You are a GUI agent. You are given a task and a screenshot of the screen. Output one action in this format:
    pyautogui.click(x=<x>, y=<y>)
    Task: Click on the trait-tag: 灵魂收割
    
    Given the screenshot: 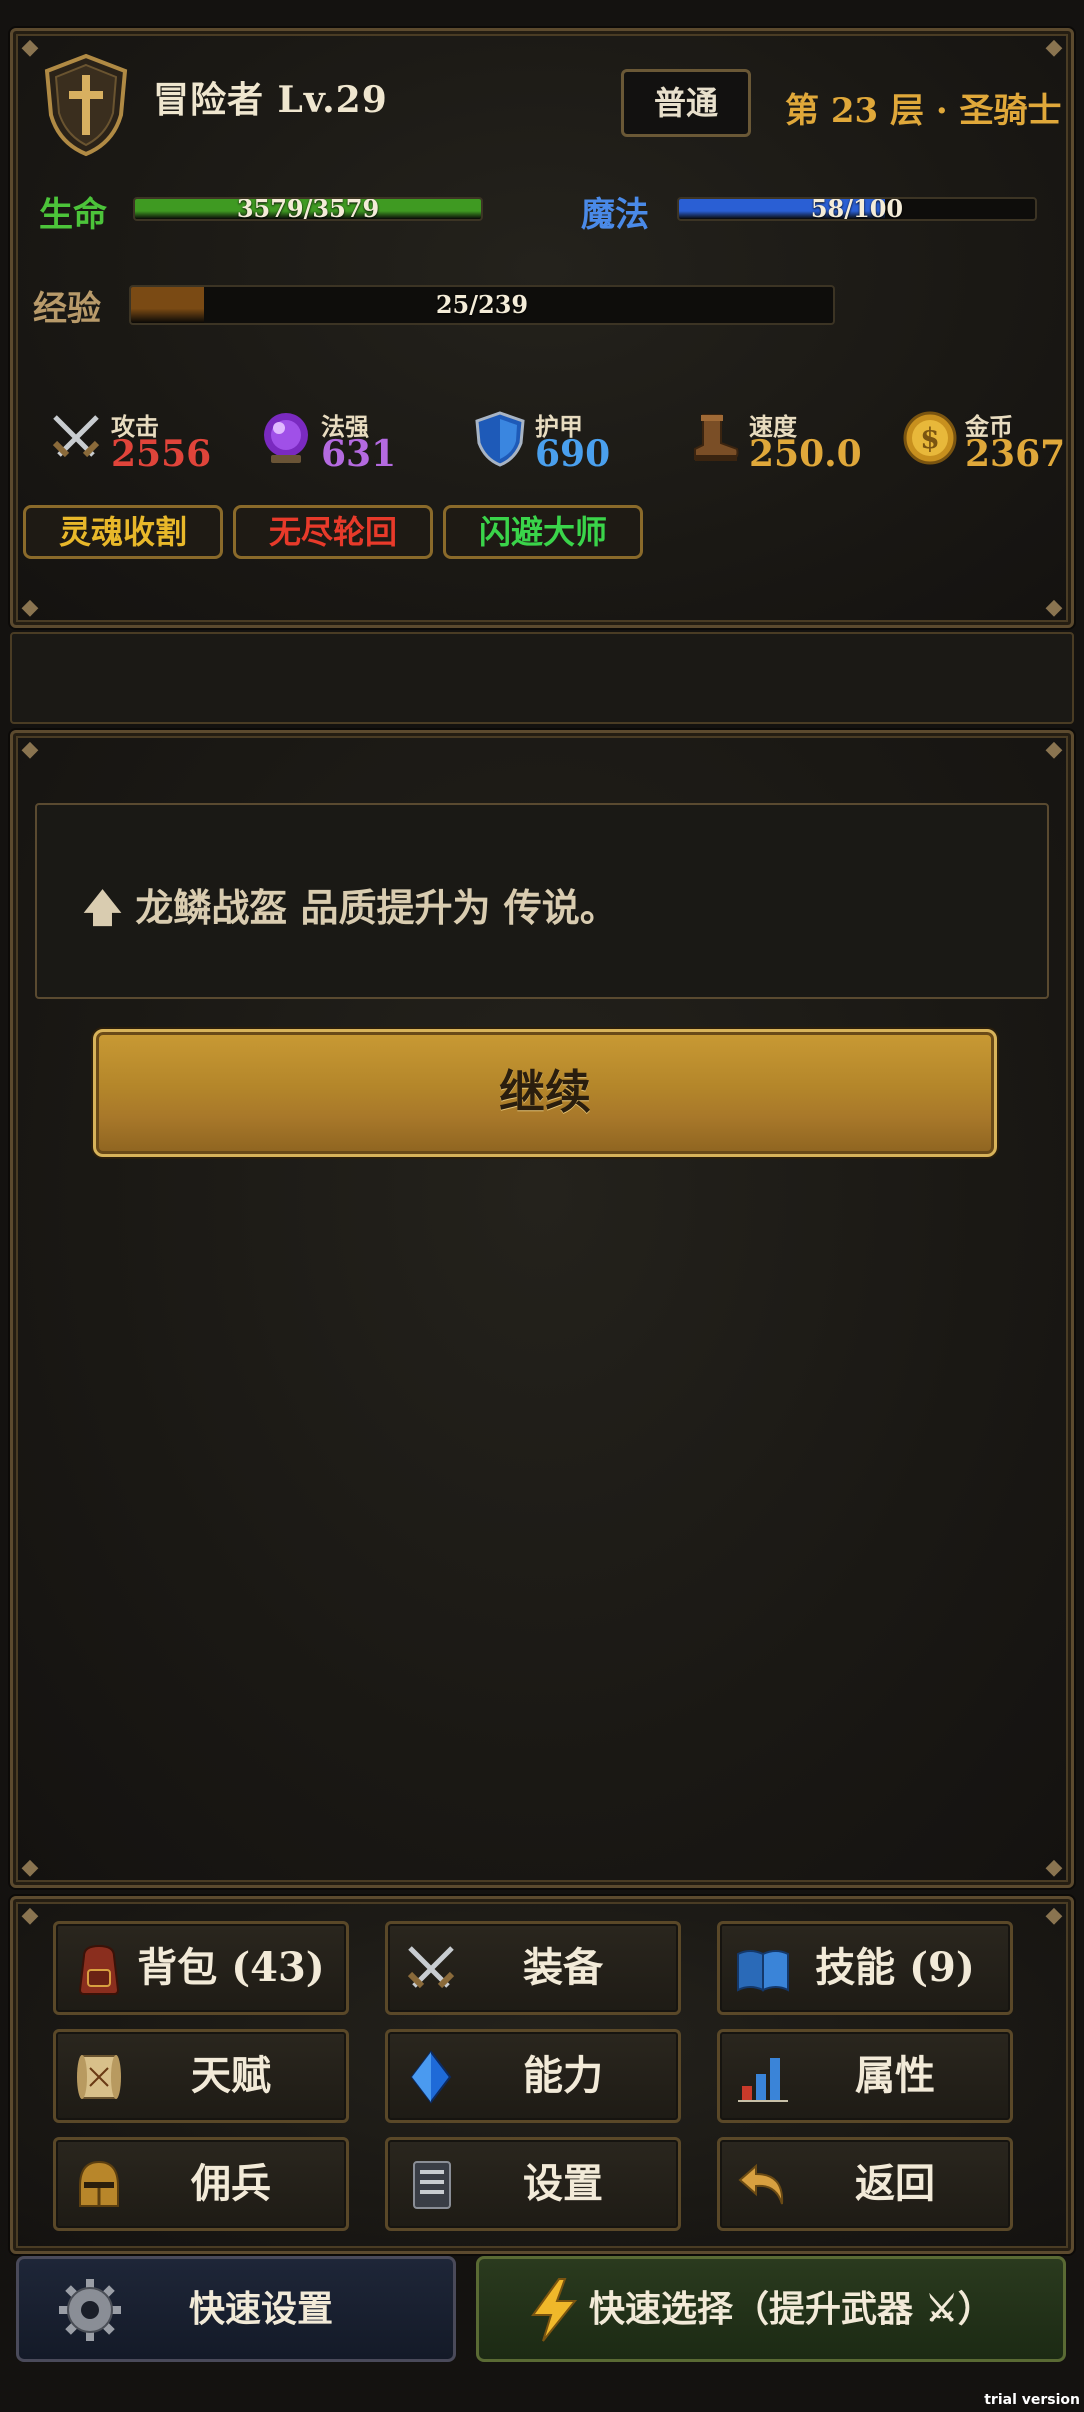 What is the action you would take?
    pyautogui.click(x=123, y=532)
    